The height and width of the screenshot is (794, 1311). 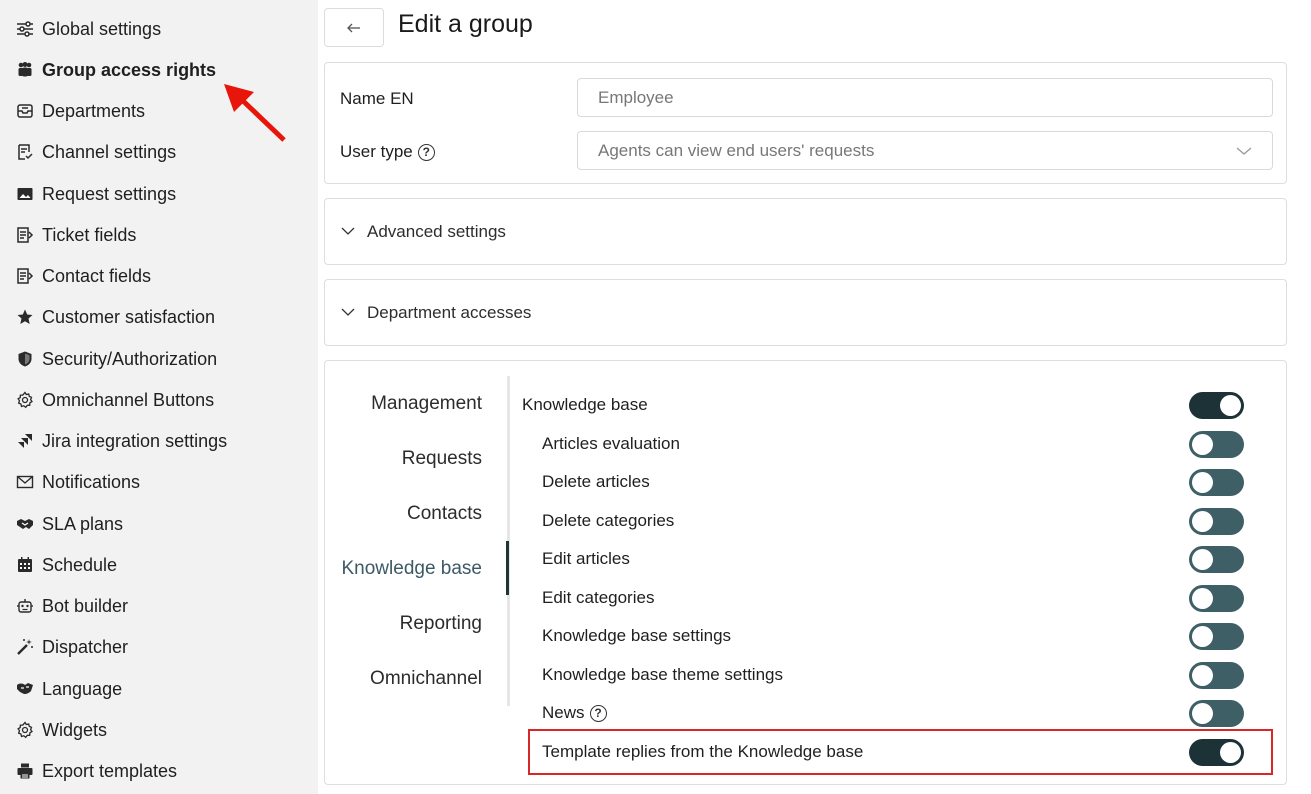 What do you see at coordinates (25, 29) in the screenshot?
I see `sliders-icon` at bounding box center [25, 29].